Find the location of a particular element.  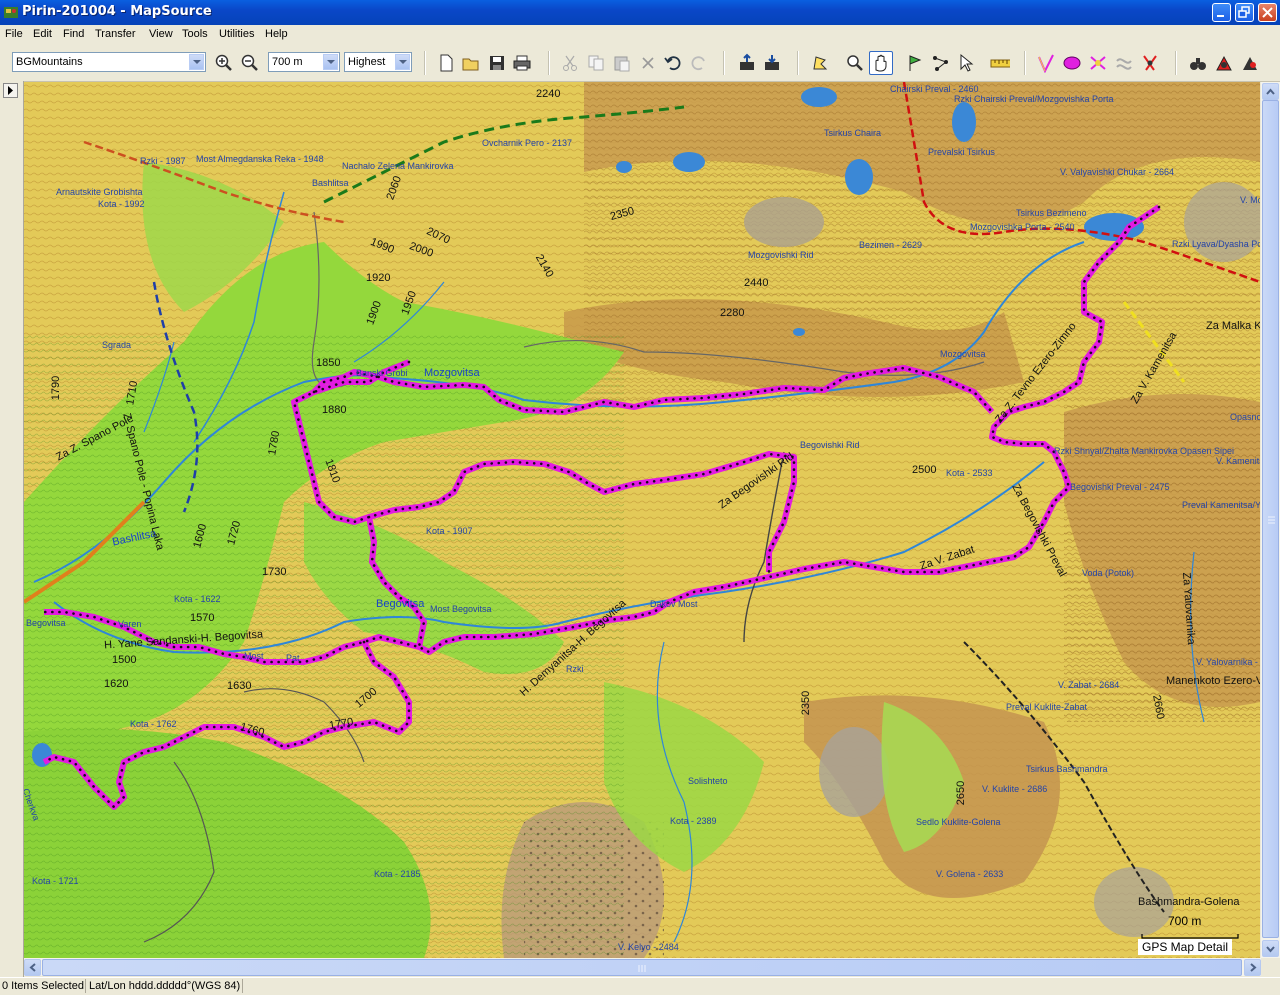

poi-label: Most Almegdanska Reka - 1948 is located at coordinates (260, 159).